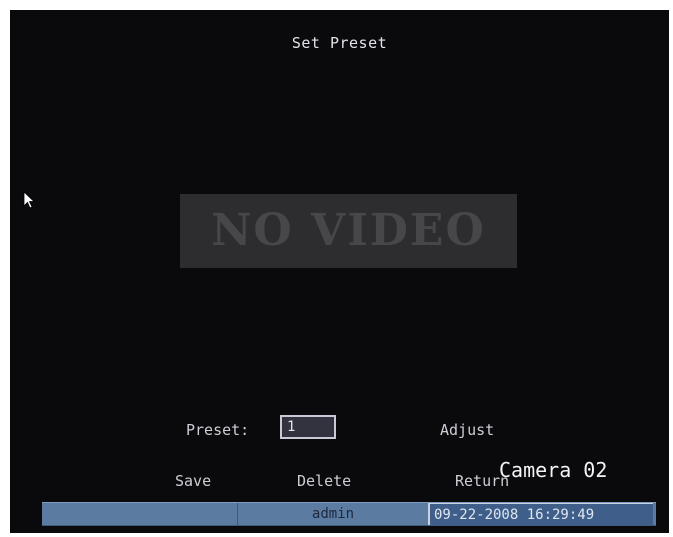 This screenshot has height=537, width=673. I want to click on preset-input: 1, so click(308, 427).